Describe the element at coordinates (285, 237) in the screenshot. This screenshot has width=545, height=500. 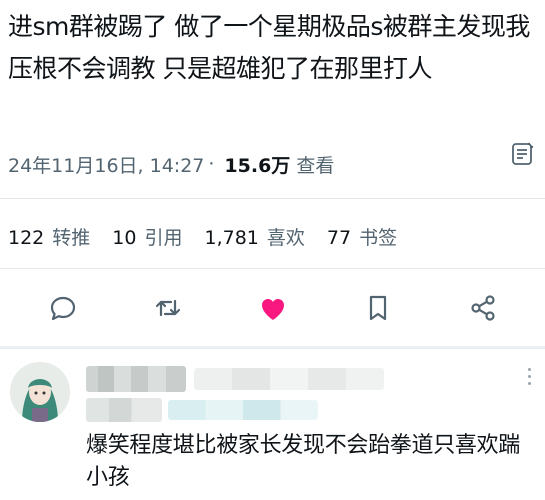
I see `likes-label: 喜欢` at that location.